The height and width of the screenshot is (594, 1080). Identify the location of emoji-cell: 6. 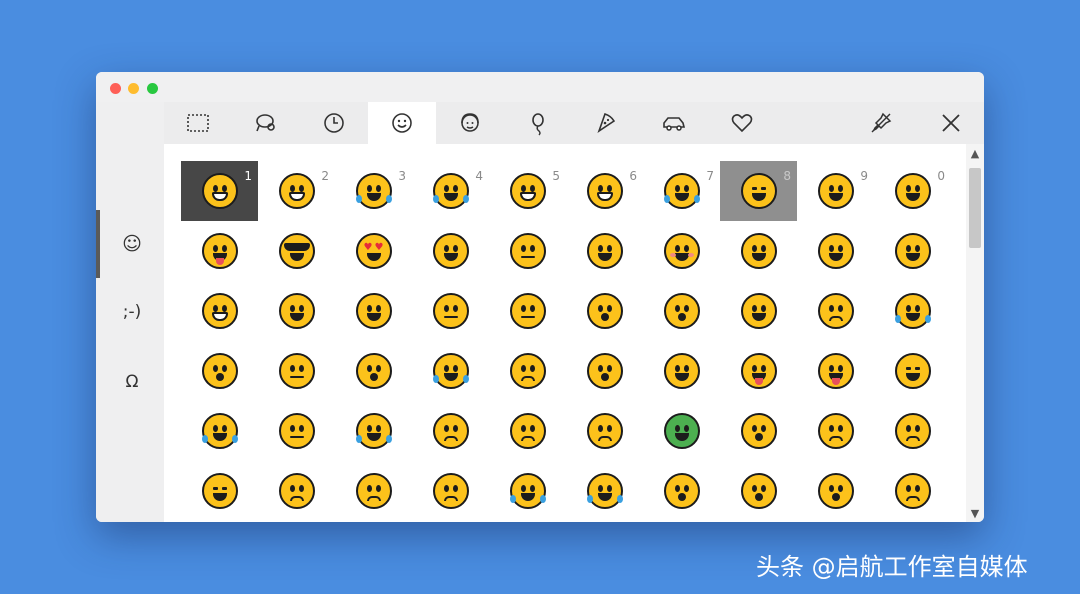
(604, 191).